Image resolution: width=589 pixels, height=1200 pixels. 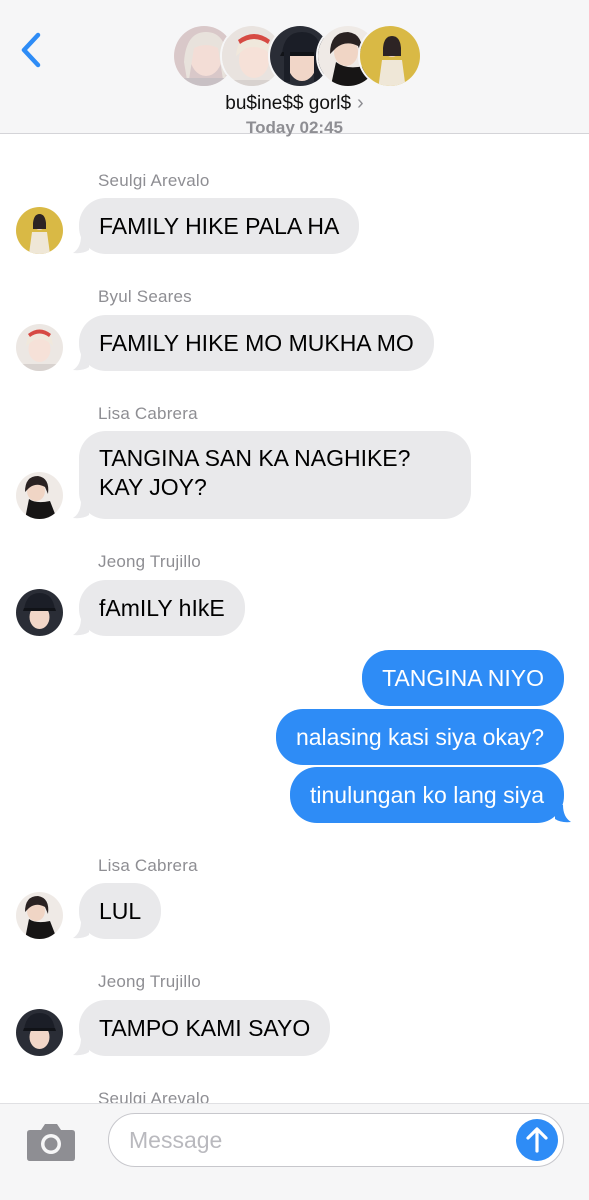 What do you see at coordinates (219, 226) in the screenshot?
I see `message-bubble: FAMILY HIKE PALA HA` at bounding box center [219, 226].